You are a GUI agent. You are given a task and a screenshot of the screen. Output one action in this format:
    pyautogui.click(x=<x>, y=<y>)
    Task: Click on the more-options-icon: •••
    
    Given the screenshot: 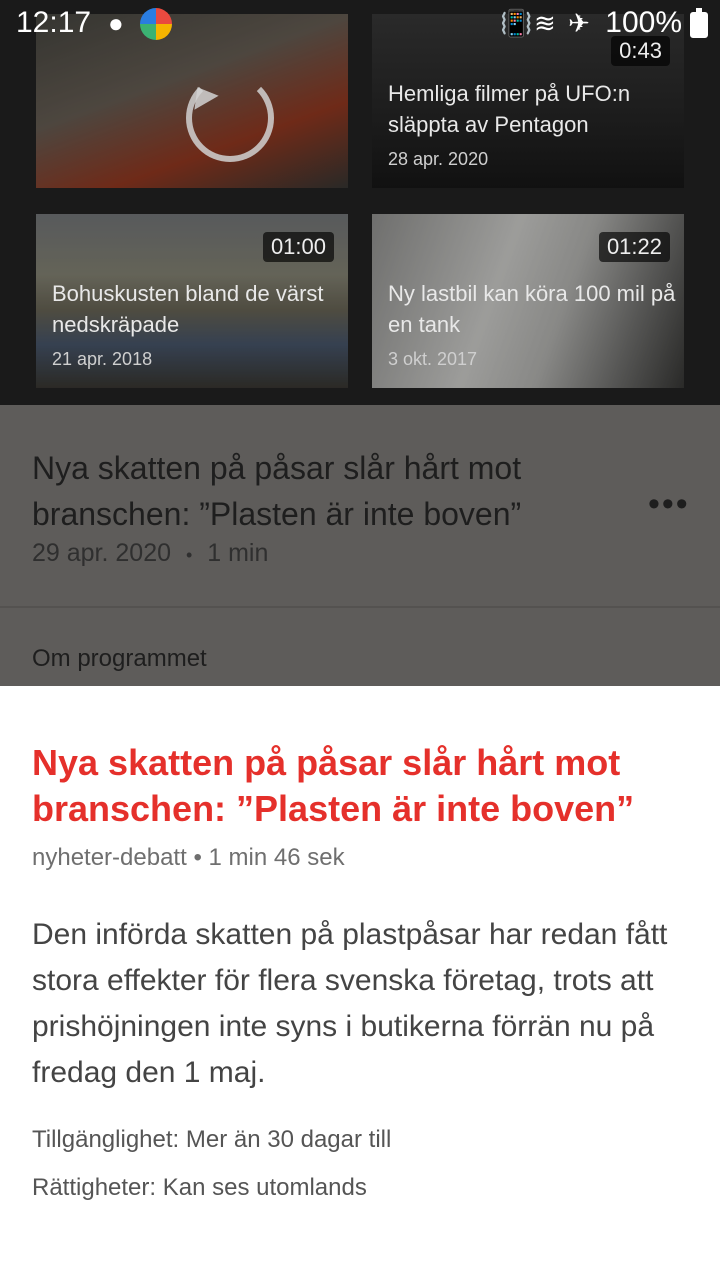 What is the action you would take?
    pyautogui.click(x=669, y=504)
    